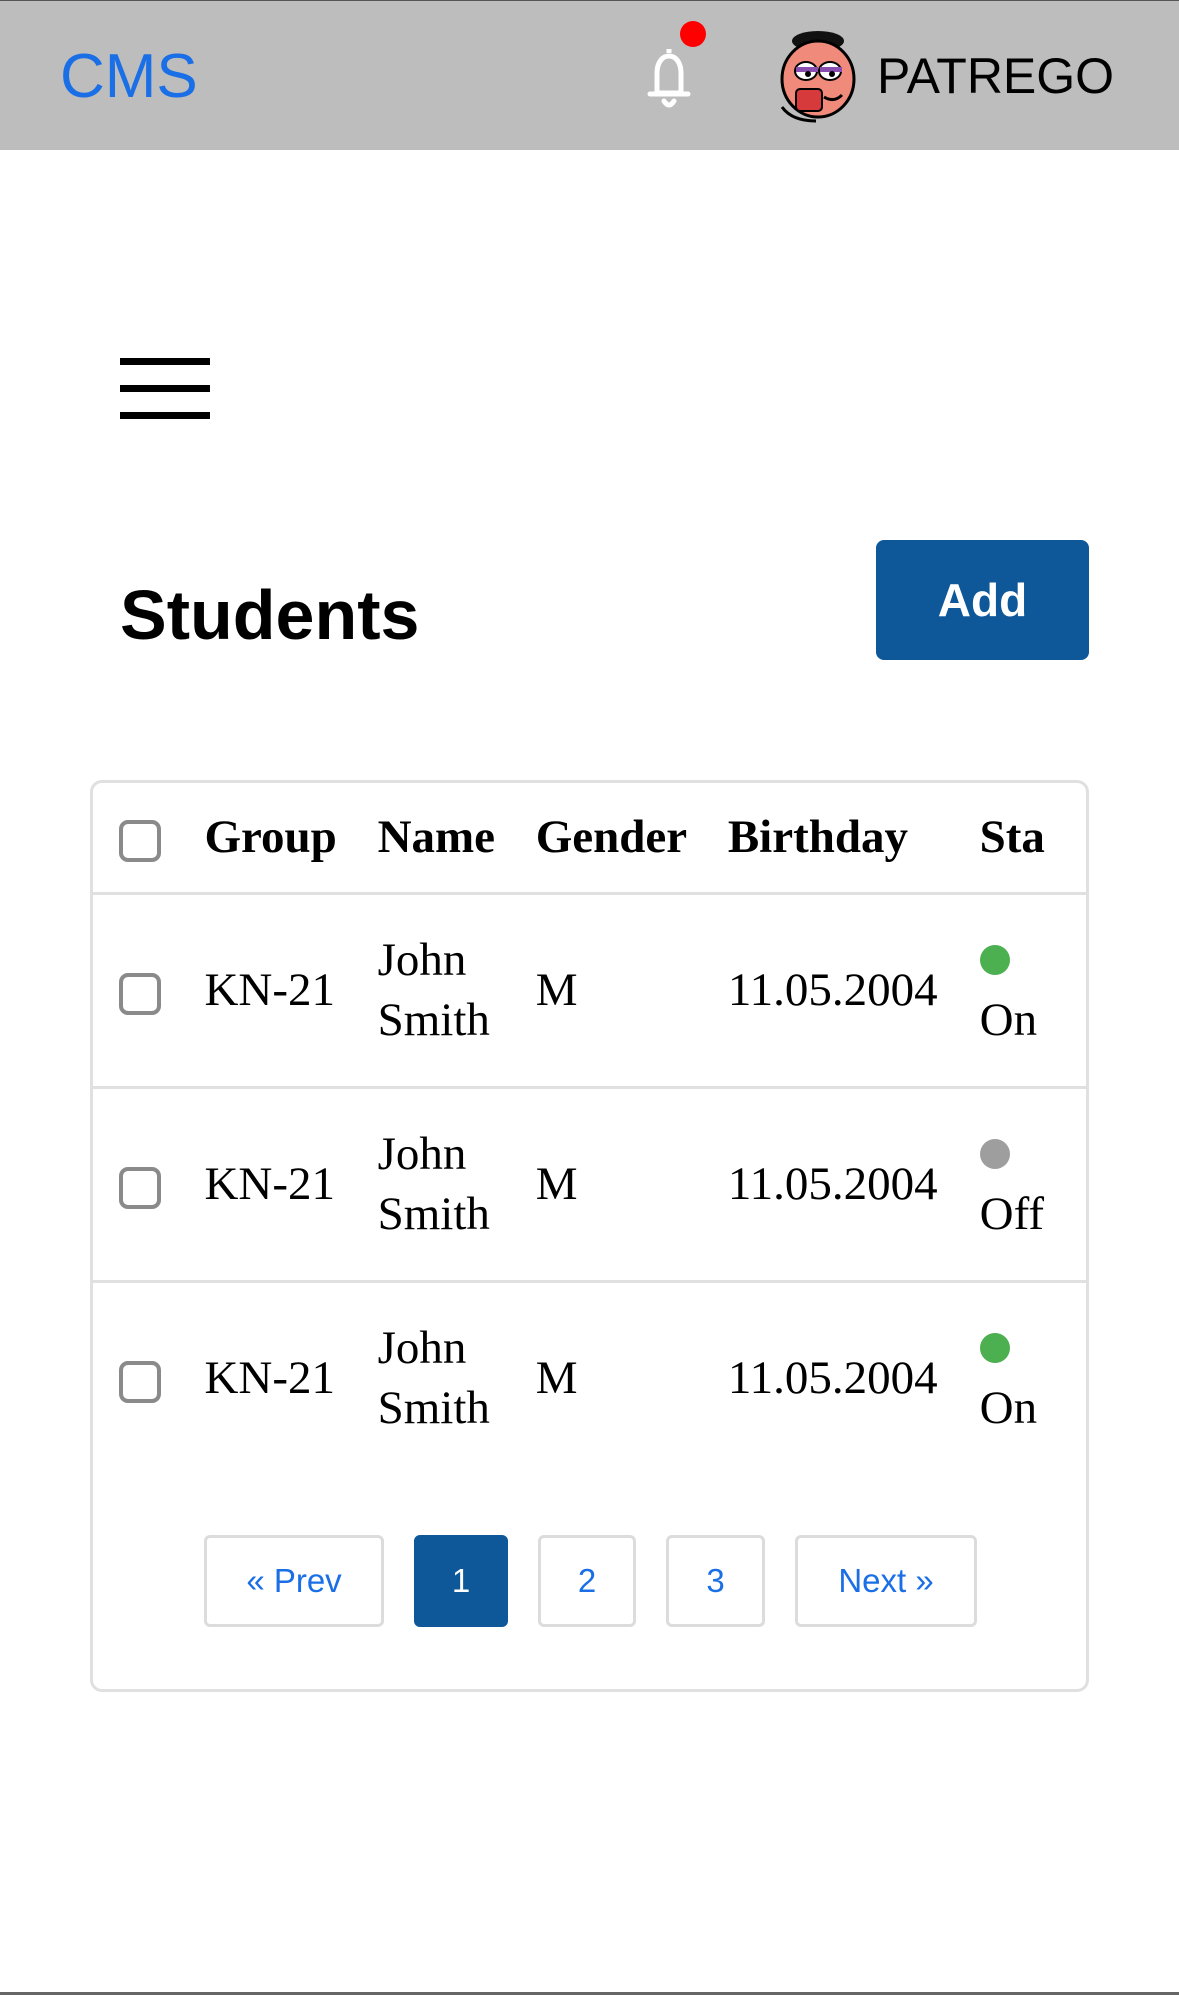 This screenshot has width=1179, height=1995. What do you see at coordinates (587, 1581) in the screenshot?
I see `page-button-2: 2` at bounding box center [587, 1581].